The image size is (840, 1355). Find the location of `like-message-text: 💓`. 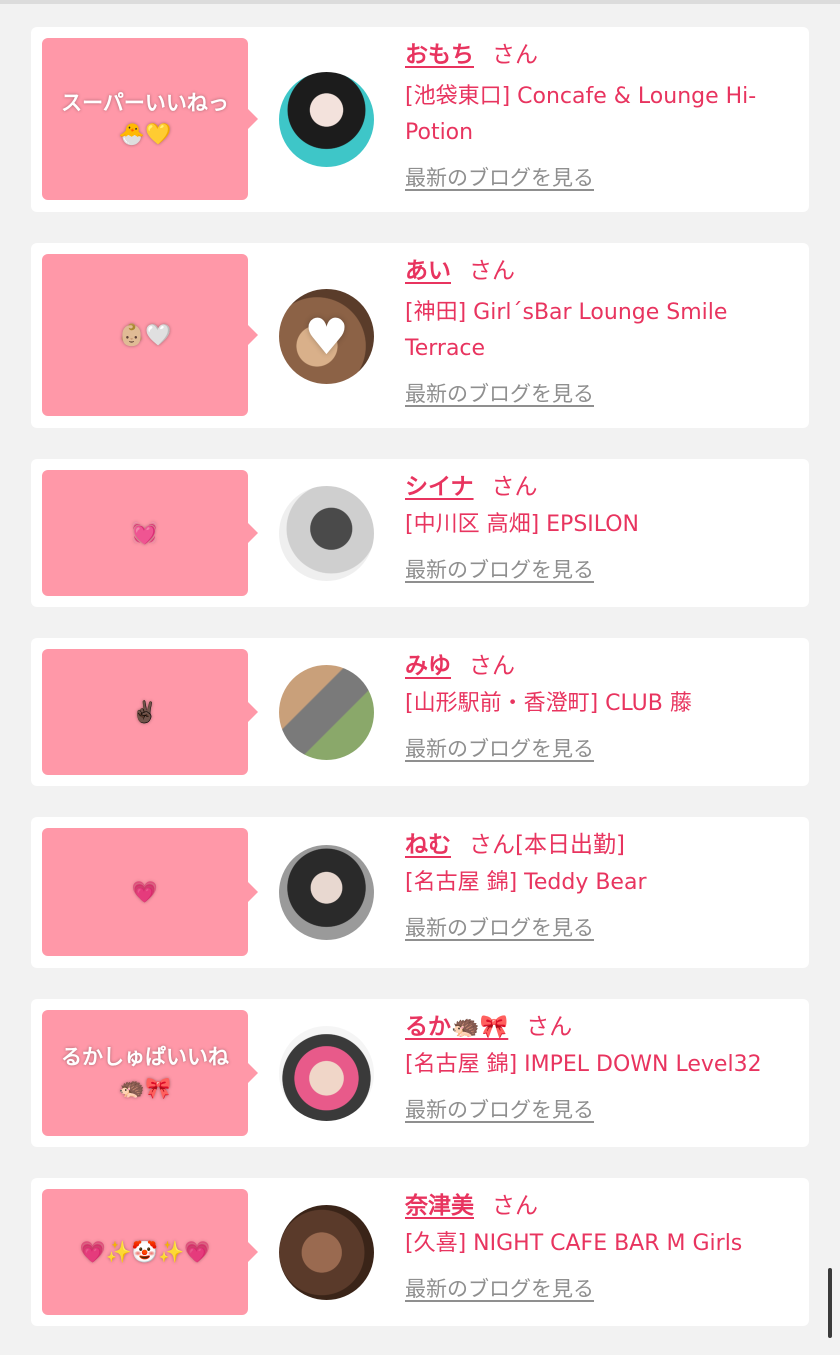

like-message-text: 💓 is located at coordinates (145, 532).